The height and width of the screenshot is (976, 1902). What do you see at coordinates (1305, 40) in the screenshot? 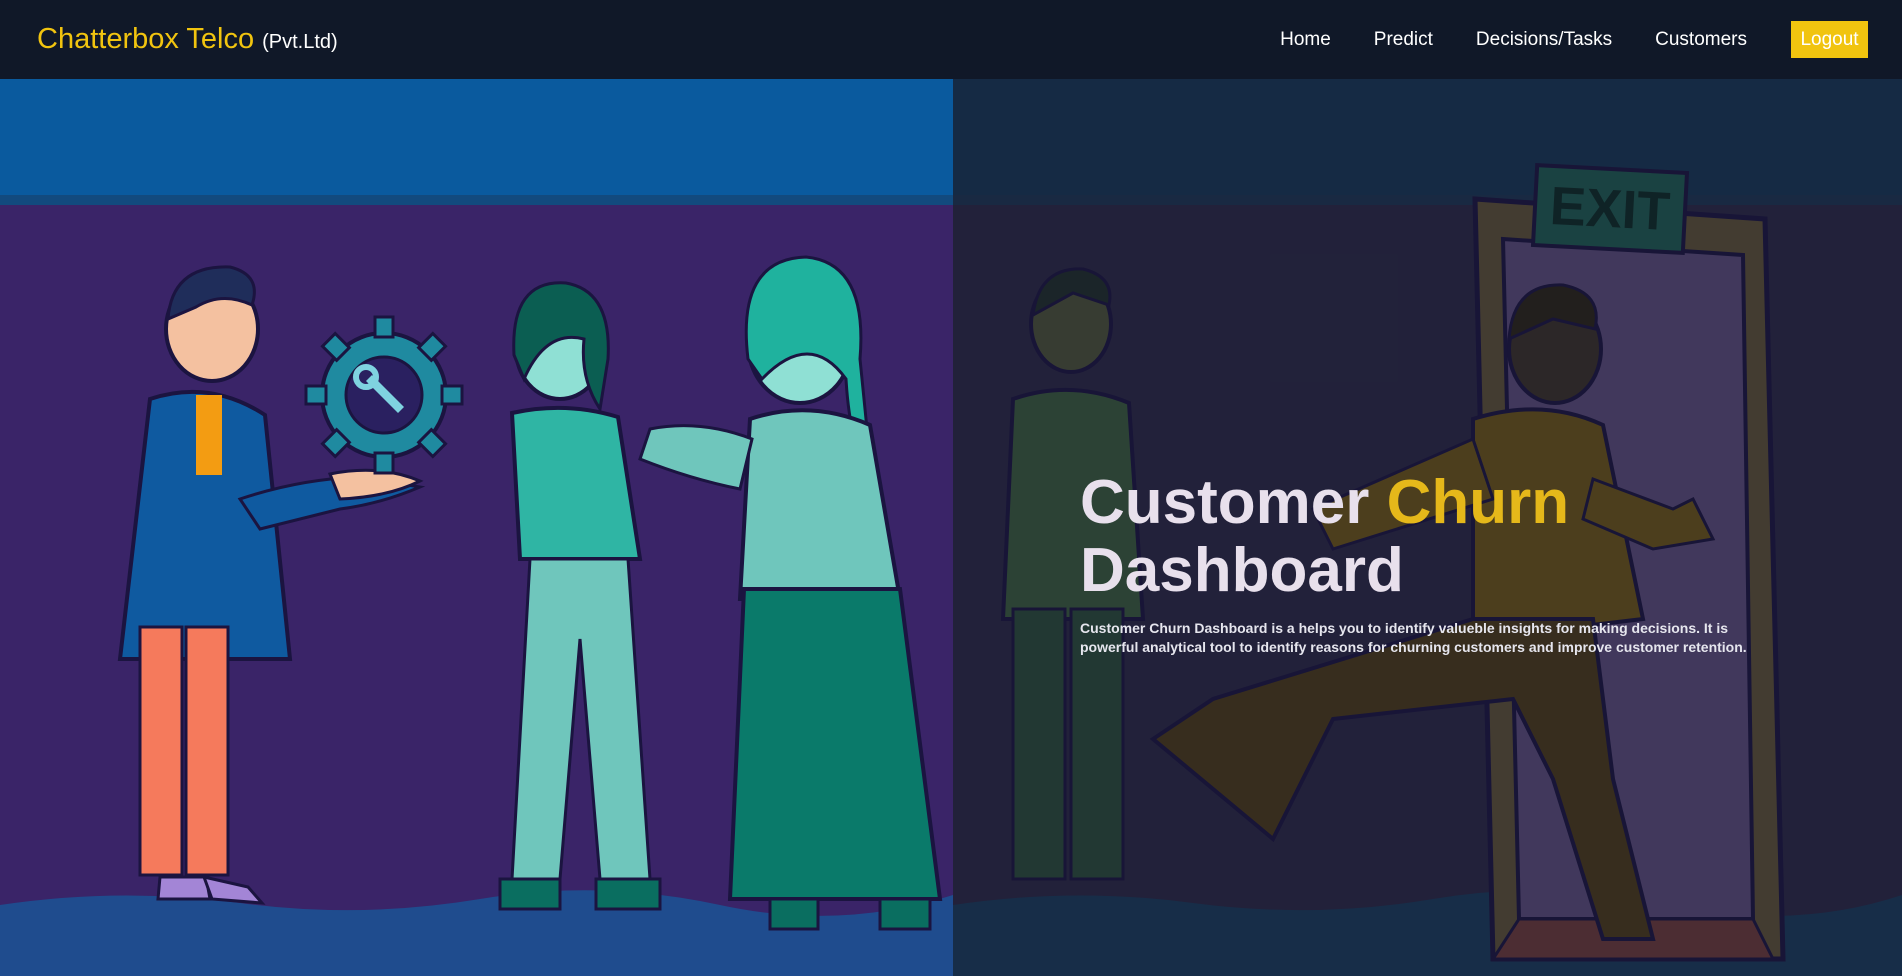
I see `nav-home-link: Home` at bounding box center [1305, 40].